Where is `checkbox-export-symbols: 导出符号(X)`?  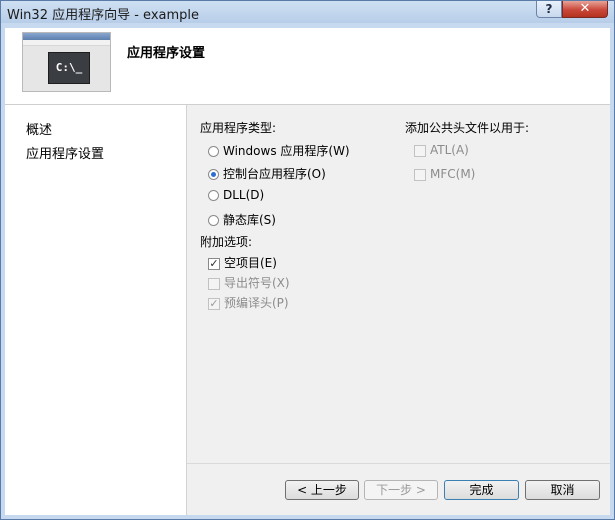
checkbox-export-symbols: 导出符号(X) is located at coordinates (249, 282).